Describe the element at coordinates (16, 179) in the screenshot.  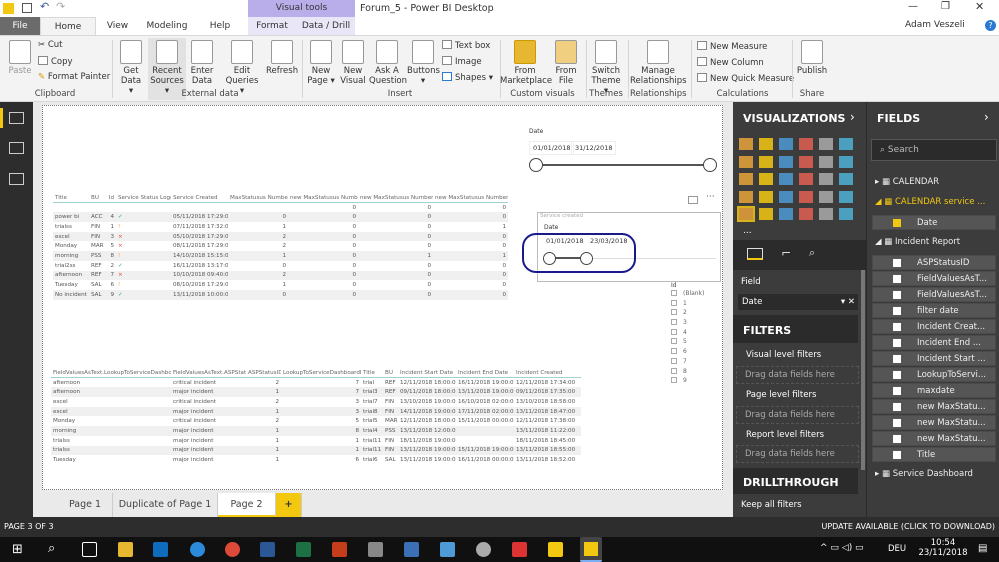
I see `relationships-view-icon` at that location.